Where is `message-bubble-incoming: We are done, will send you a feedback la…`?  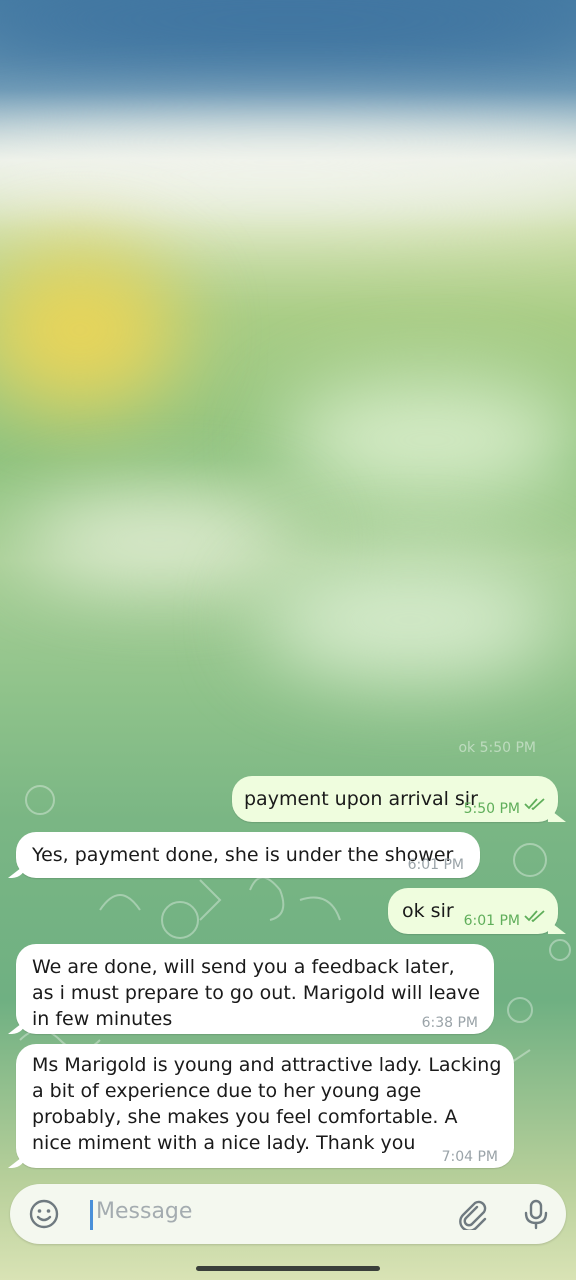
message-bubble-incoming: We are done, will send you a feedback la… is located at coordinates (255, 989).